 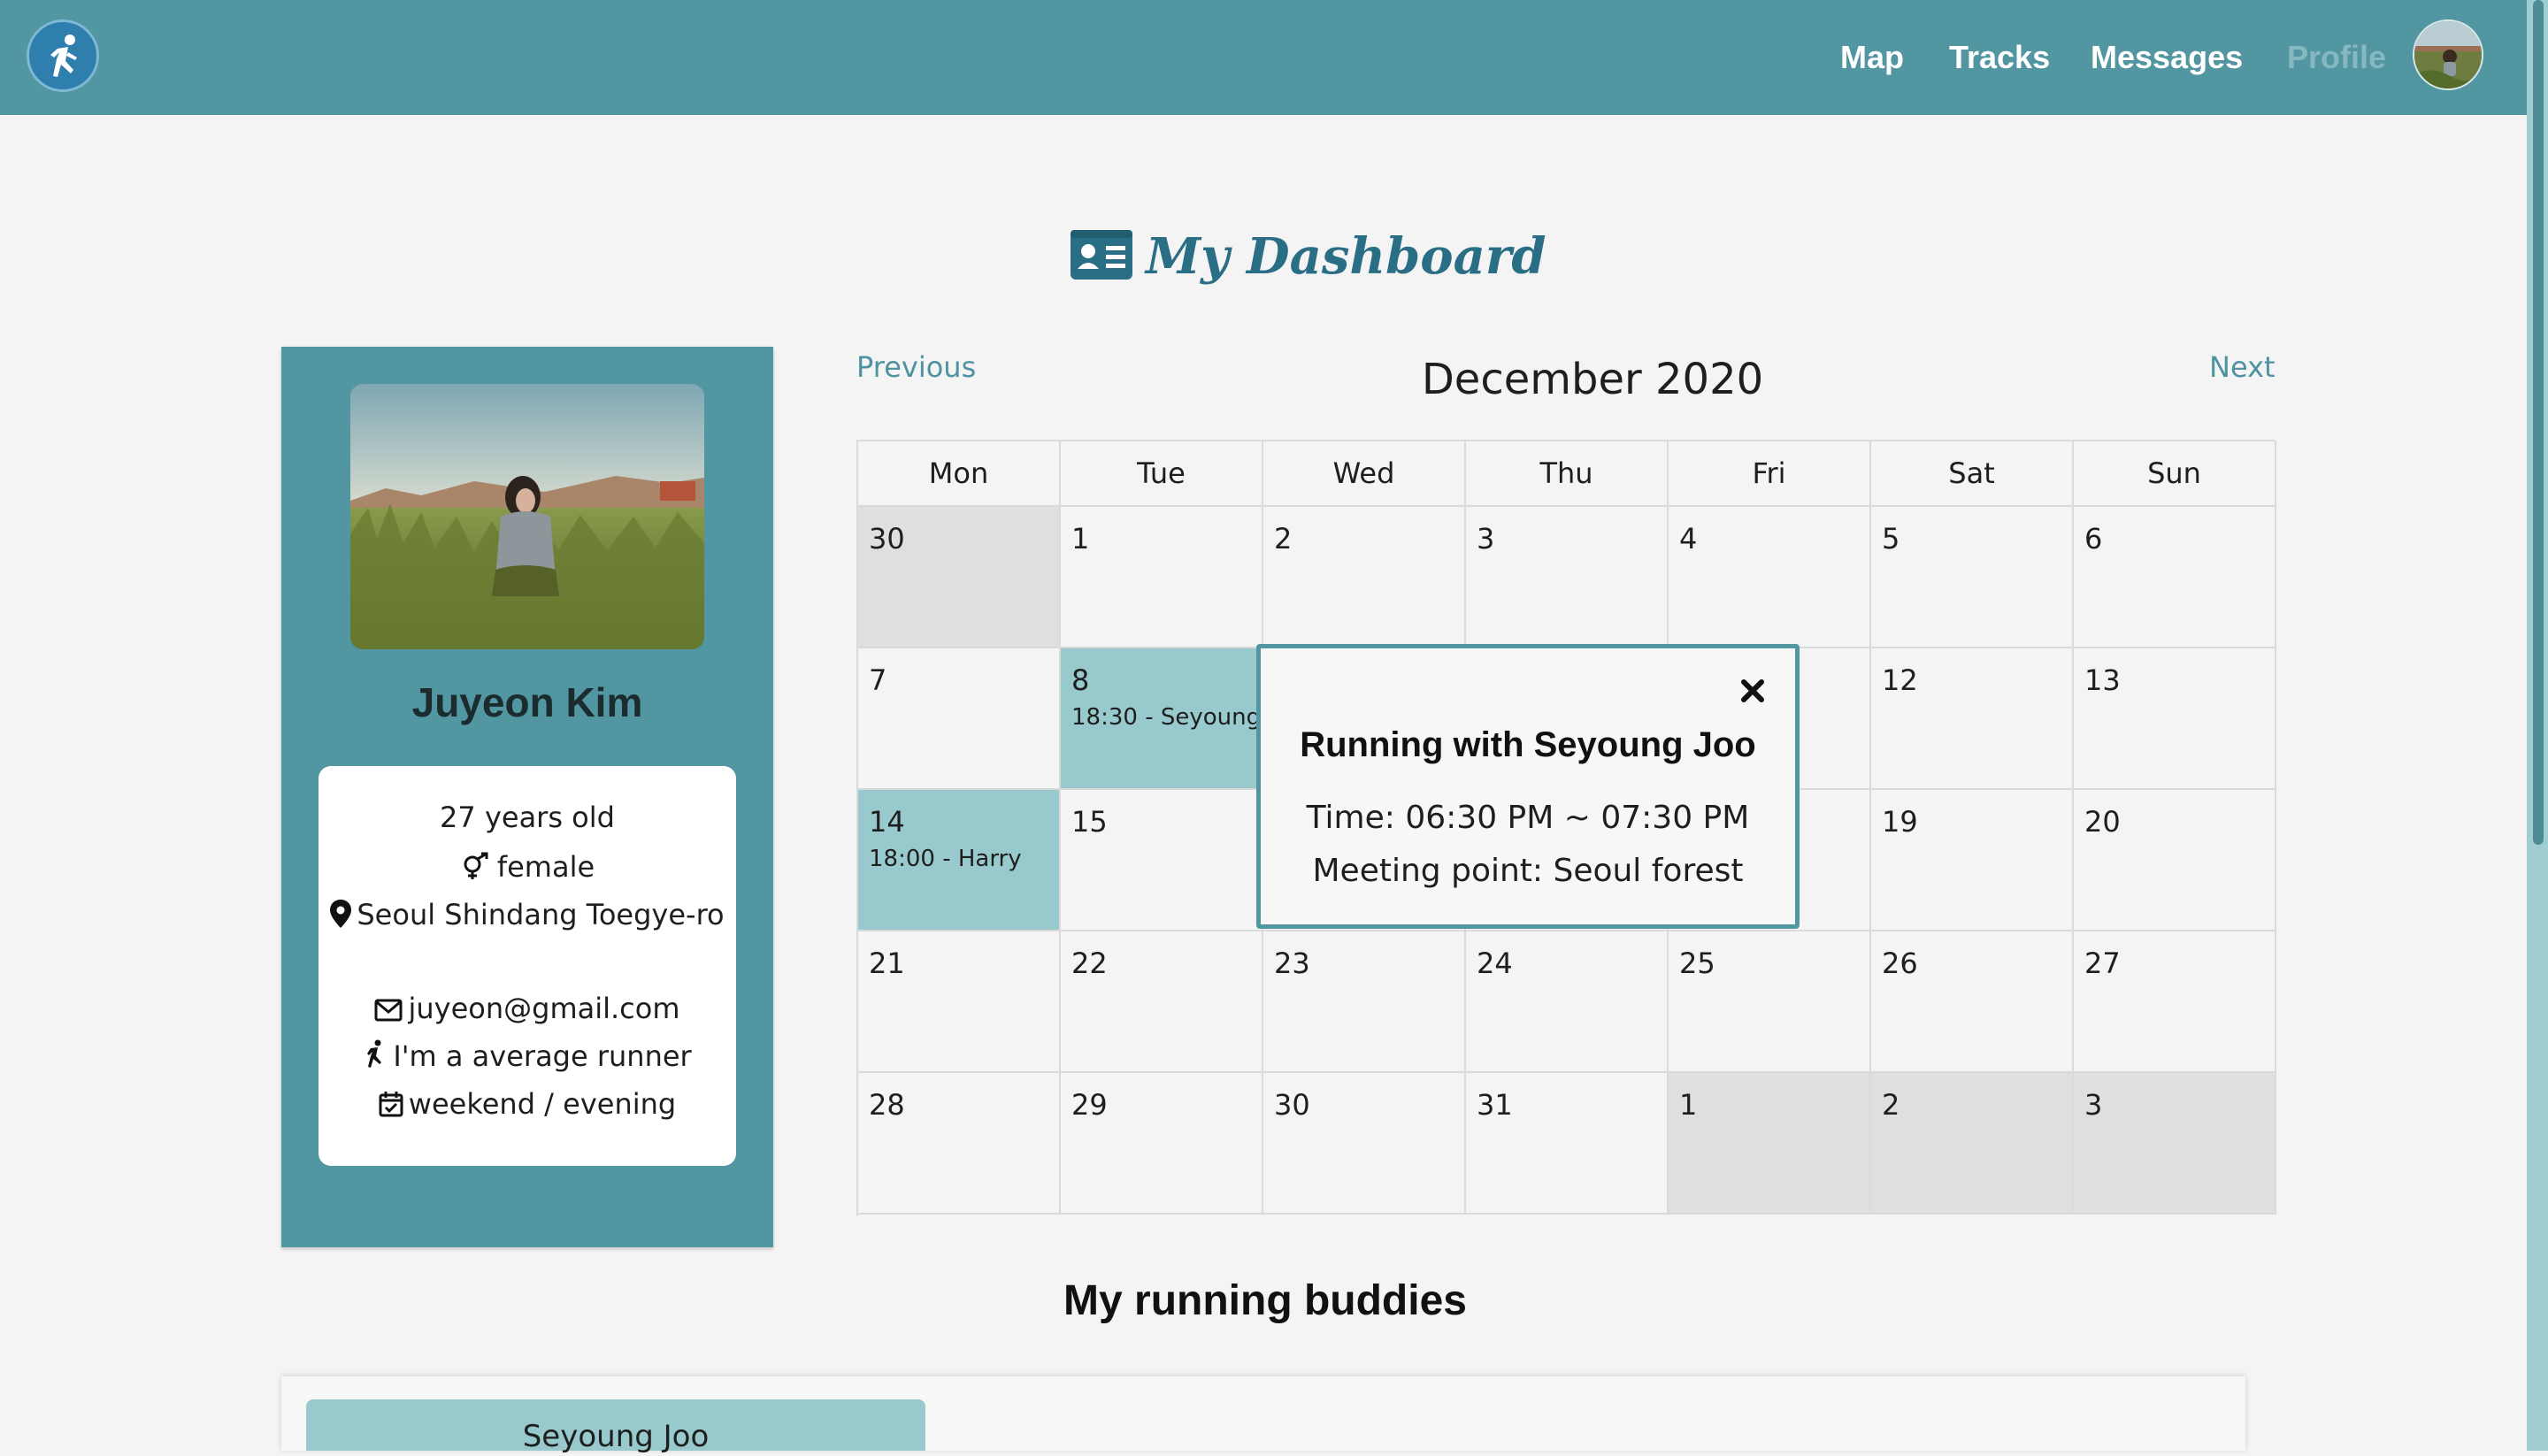 What do you see at coordinates (63, 55) in the screenshot?
I see `runner-logo-icon` at bounding box center [63, 55].